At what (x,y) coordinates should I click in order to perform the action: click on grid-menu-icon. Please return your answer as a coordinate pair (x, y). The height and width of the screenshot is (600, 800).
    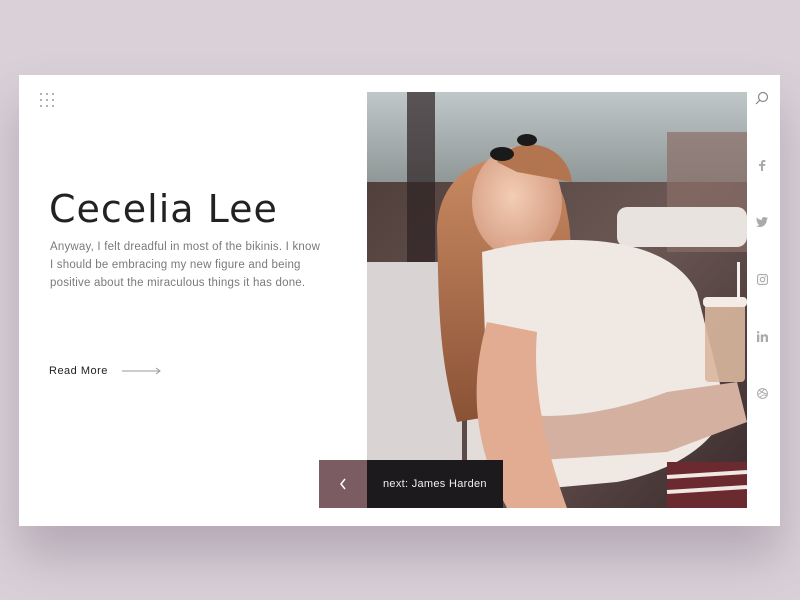
    Looking at the image, I should click on (47, 100).